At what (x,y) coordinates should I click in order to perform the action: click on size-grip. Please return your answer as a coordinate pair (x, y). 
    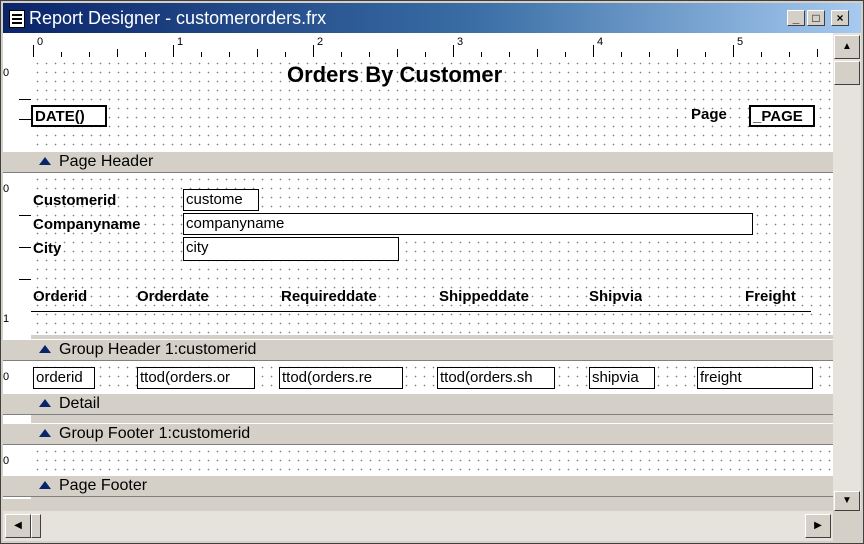
    Looking at the image, I should click on (847, 526).